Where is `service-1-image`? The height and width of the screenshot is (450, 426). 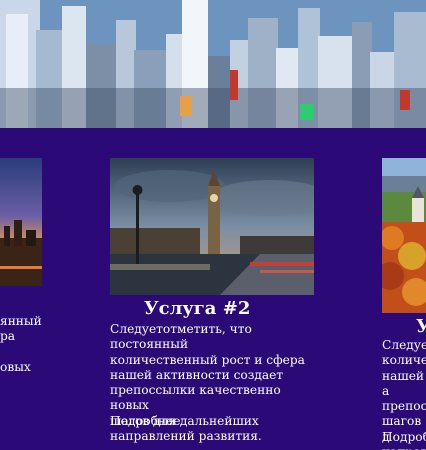
service-1-image is located at coordinates (21, 222).